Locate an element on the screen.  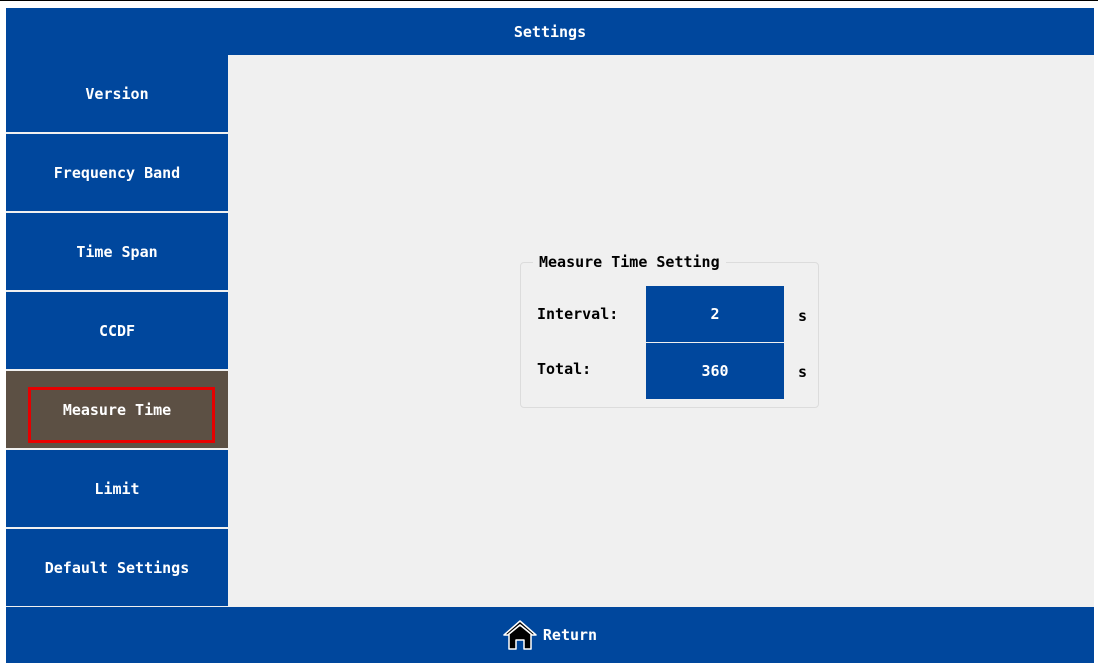
total-input: 360 is located at coordinates (715, 371).